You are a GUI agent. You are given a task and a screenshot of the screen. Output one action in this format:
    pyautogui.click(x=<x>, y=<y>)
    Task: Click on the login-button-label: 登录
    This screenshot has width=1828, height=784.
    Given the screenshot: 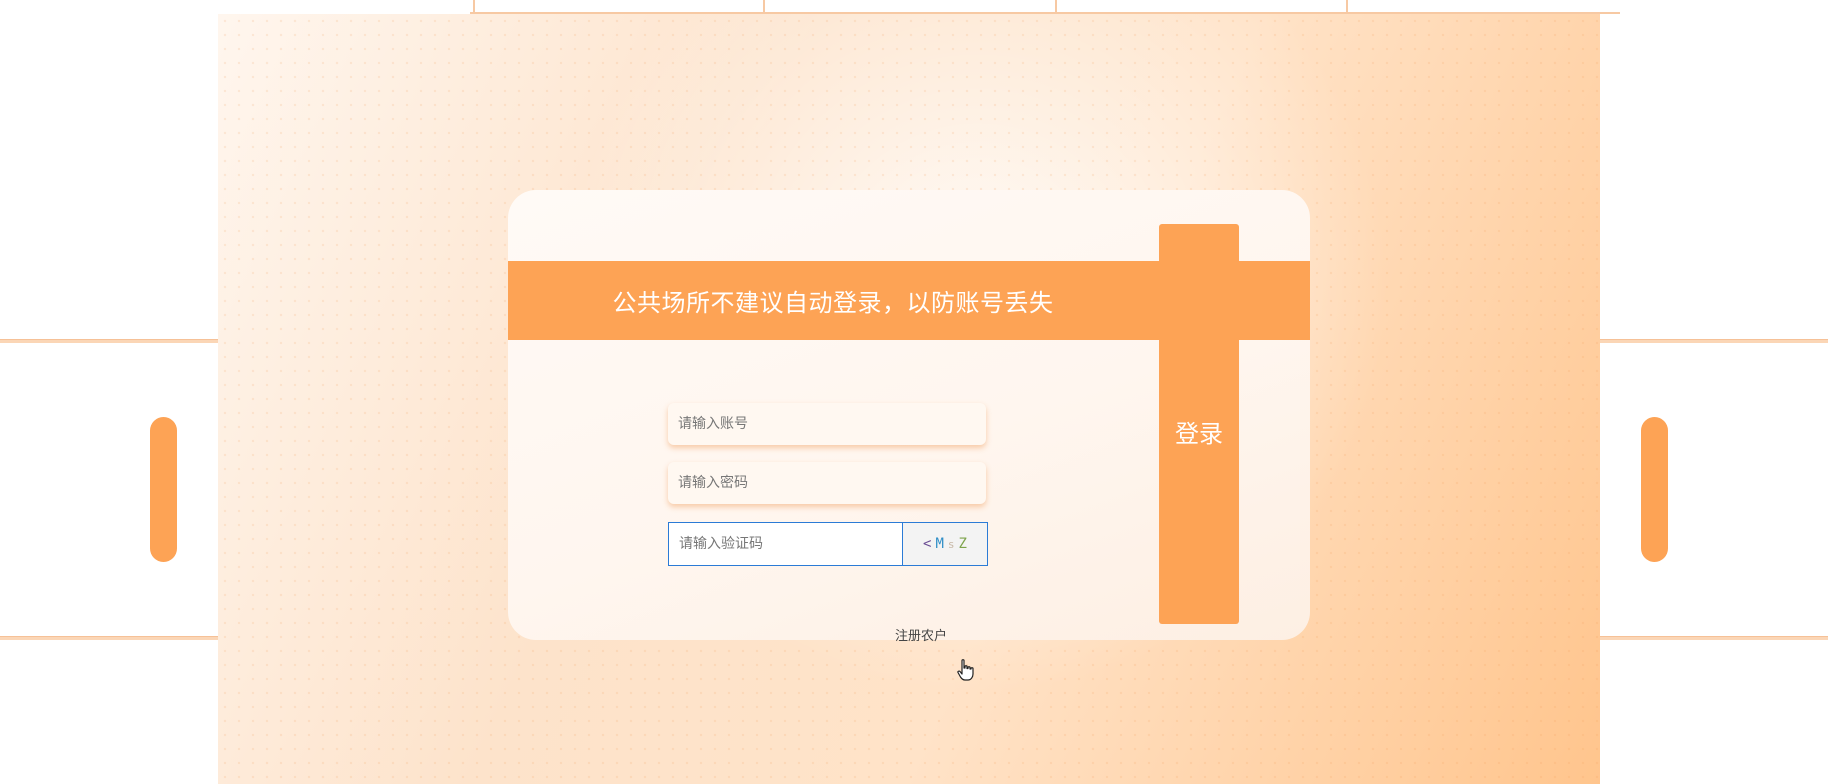 What is the action you would take?
    pyautogui.click(x=1199, y=434)
    